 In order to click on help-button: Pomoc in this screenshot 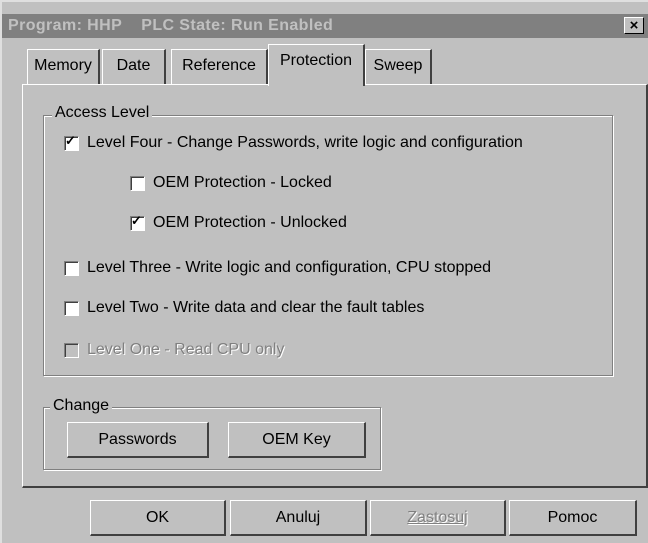, I will do `click(573, 518)`.